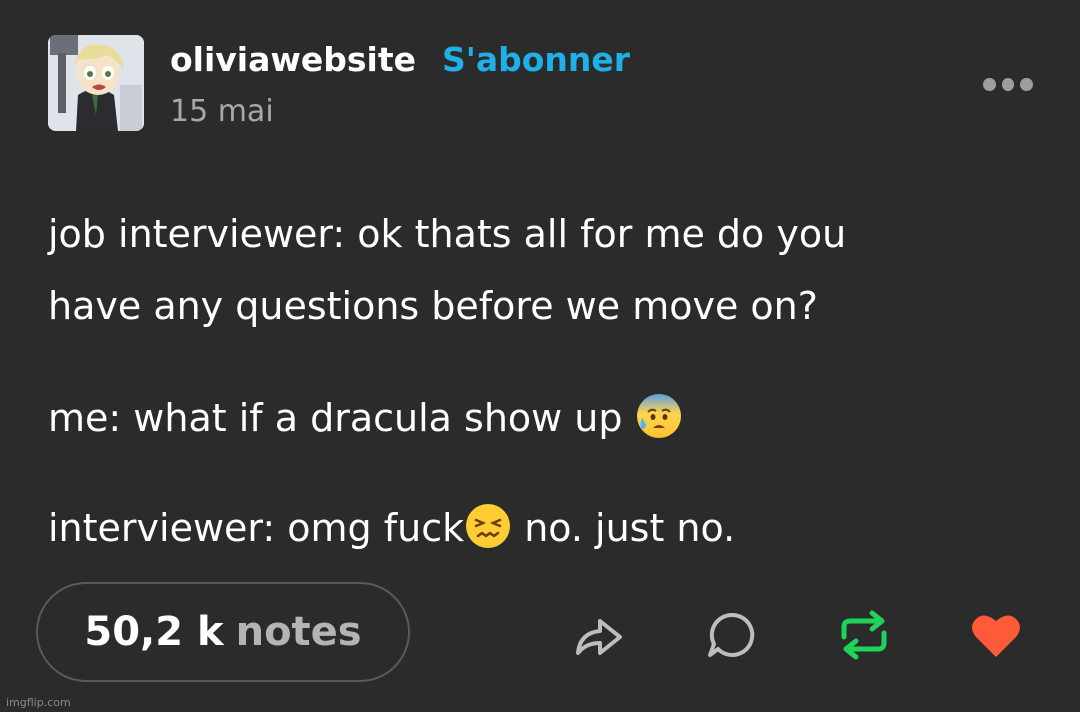  What do you see at coordinates (536, 59) in the screenshot?
I see `follow-button: S'abonner` at bounding box center [536, 59].